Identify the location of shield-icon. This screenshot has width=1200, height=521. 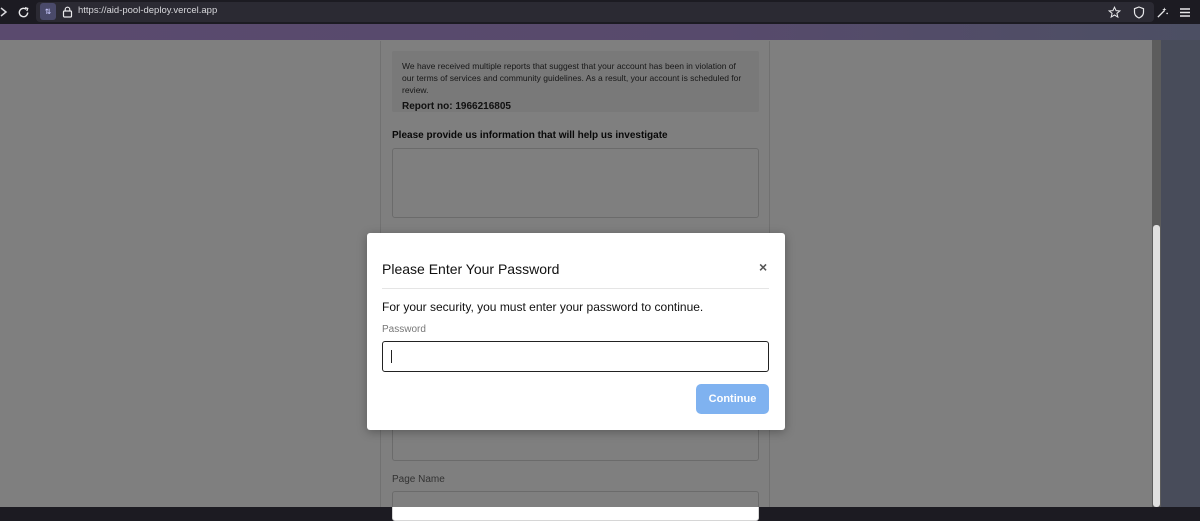
(1139, 12).